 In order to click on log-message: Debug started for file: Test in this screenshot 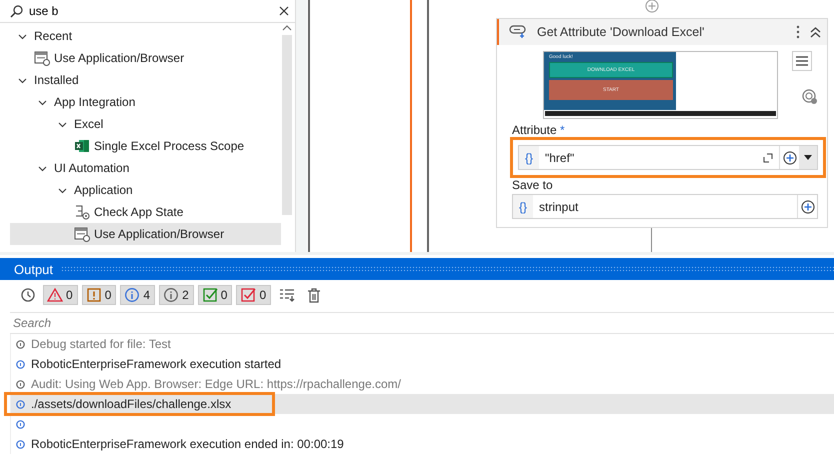, I will do `click(101, 344)`.